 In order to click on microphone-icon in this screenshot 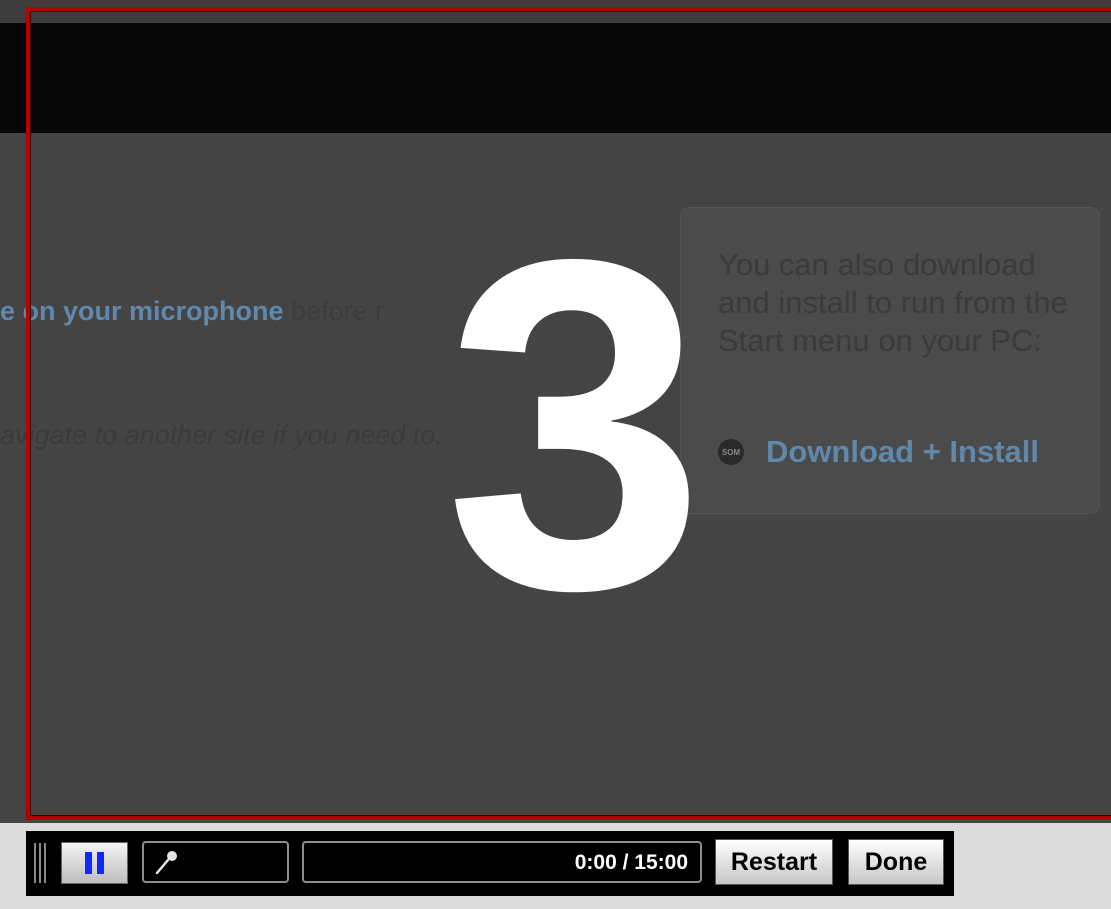, I will do `click(166, 863)`.